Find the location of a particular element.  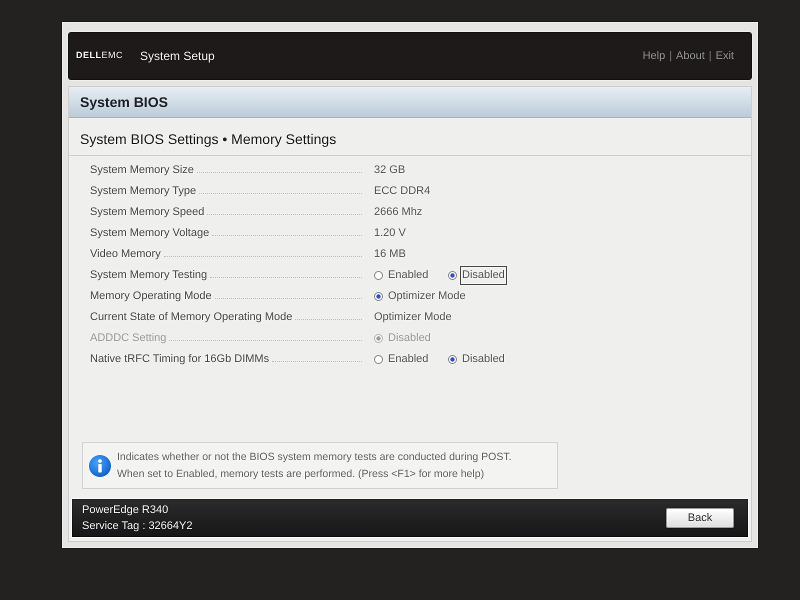

header-link: About is located at coordinates (690, 56).